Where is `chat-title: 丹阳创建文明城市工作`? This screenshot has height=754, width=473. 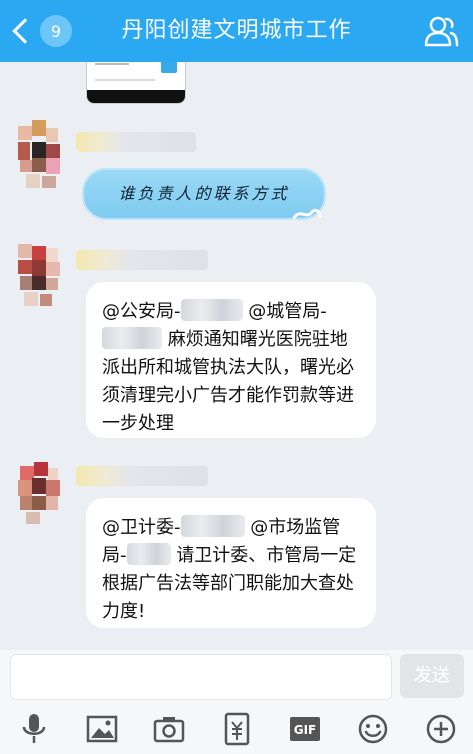 chat-title: 丹阳创建文明城市工作 is located at coordinates (236, 30).